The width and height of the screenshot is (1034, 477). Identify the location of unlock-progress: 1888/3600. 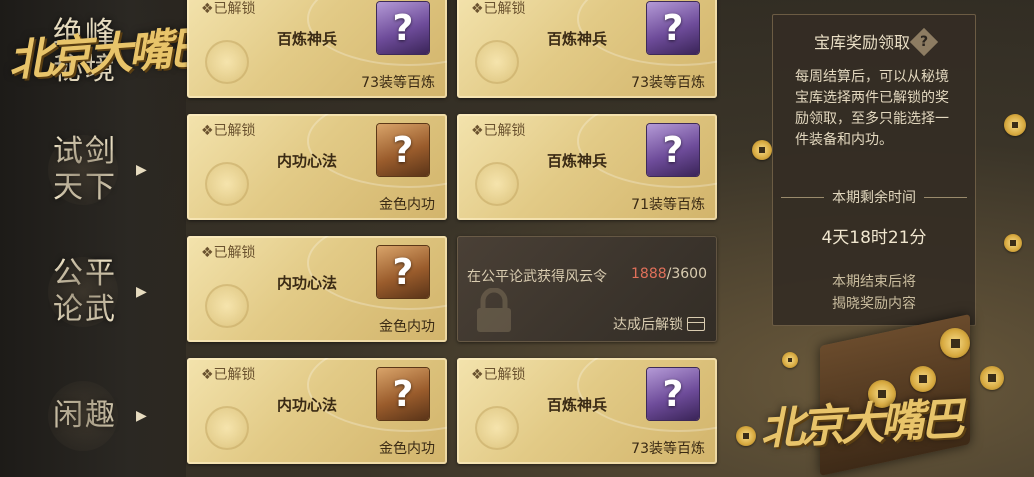
(669, 274).